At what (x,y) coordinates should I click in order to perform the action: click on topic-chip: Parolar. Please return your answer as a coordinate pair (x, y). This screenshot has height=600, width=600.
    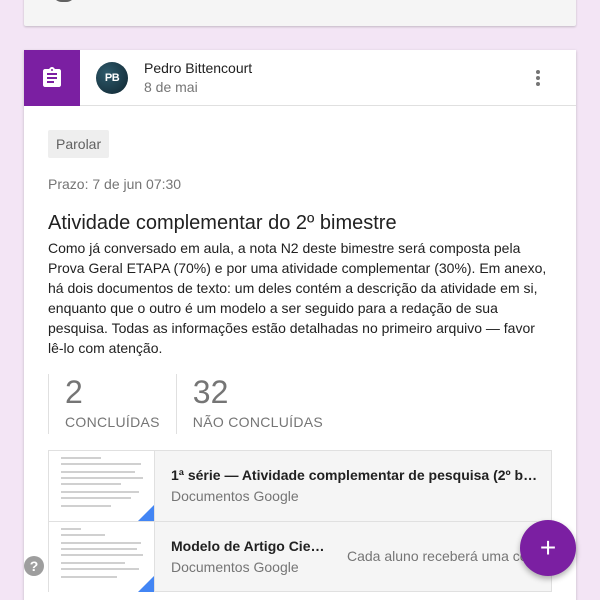
    Looking at the image, I should click on (79, 144).